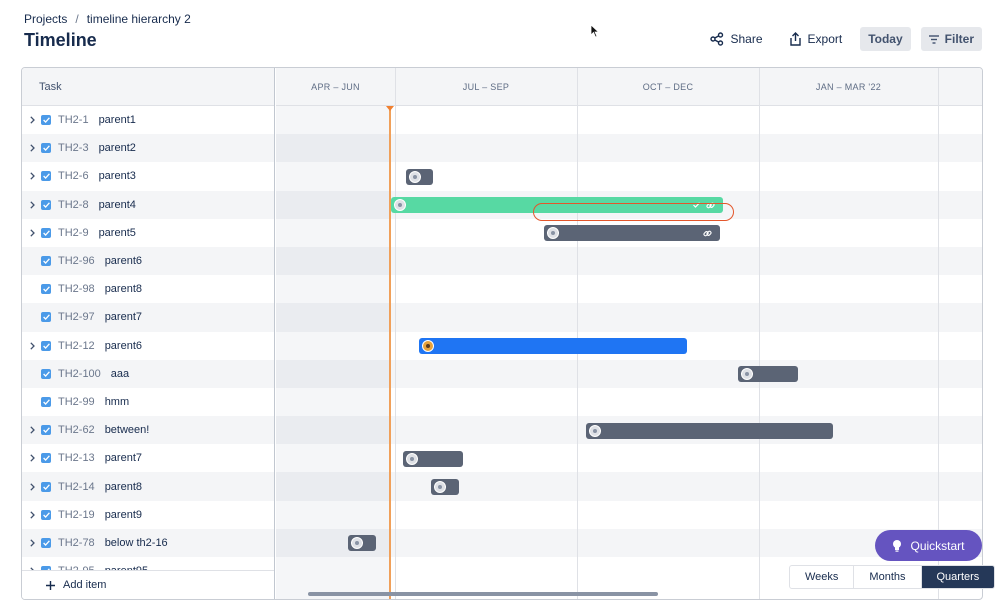 This screenshot has width=1000, height=616. What do you see at coordinates (668, 87) in the screenshot?
I see `quarter-label: OCT – DEC` at bounding box center [668, 87].